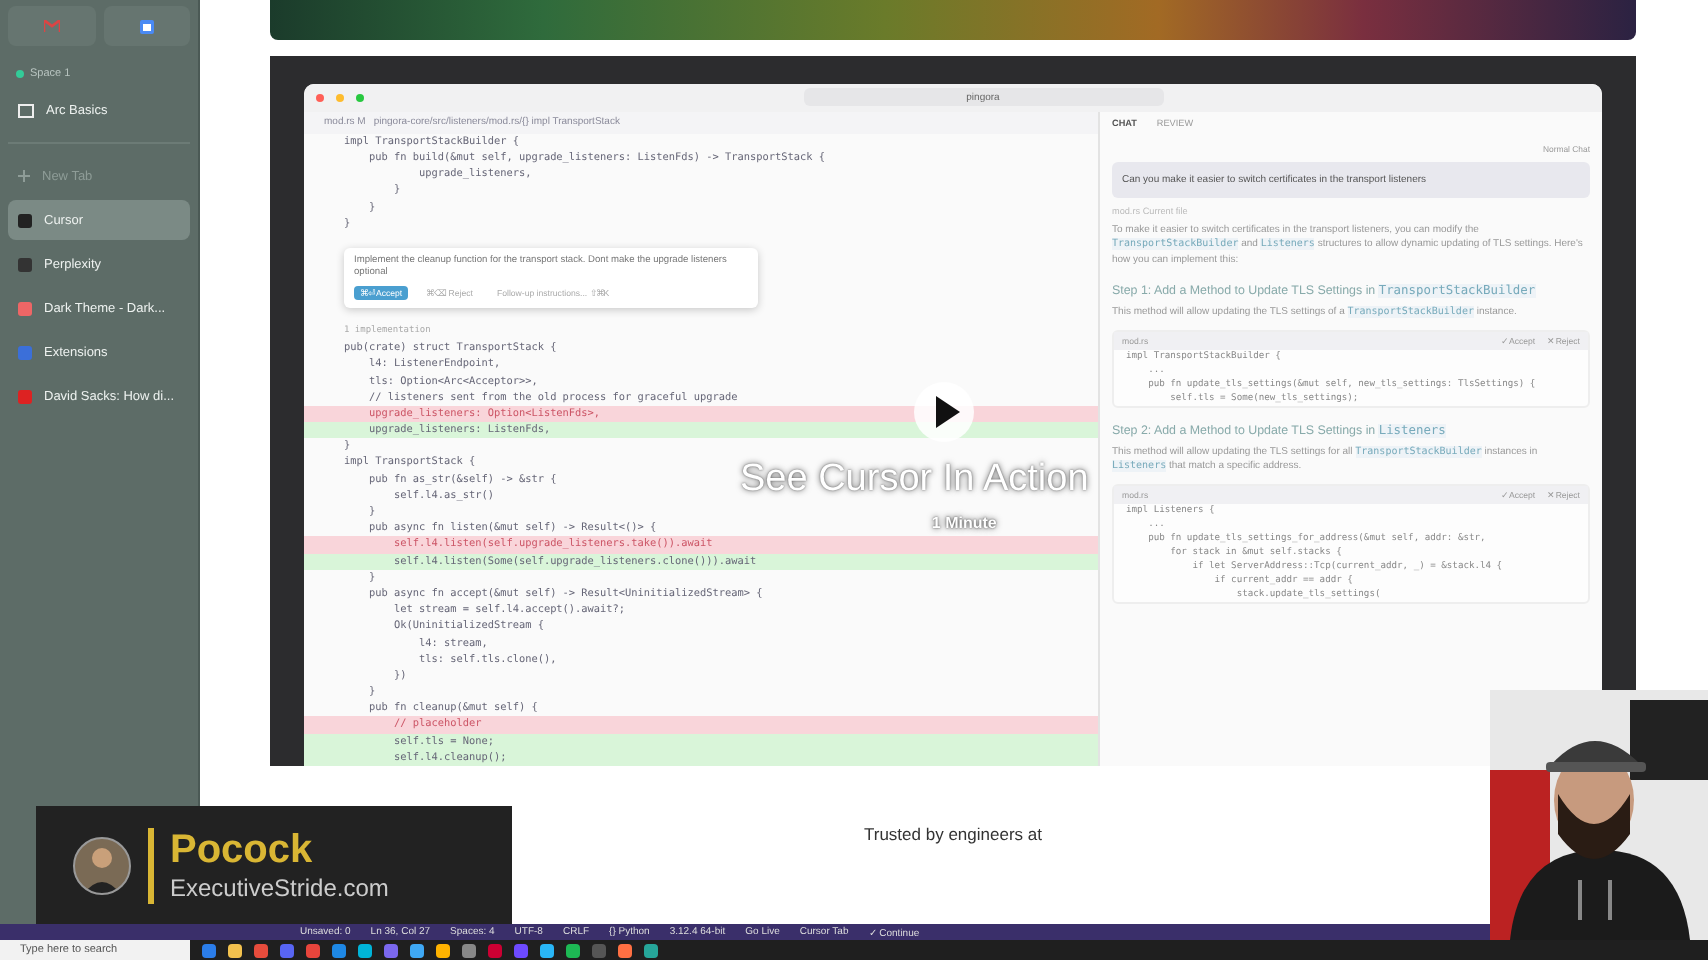  What do you see at coordinates (320, 97) in the screenshot?
I see `window-control-icon` at bounding box center [320, 97].